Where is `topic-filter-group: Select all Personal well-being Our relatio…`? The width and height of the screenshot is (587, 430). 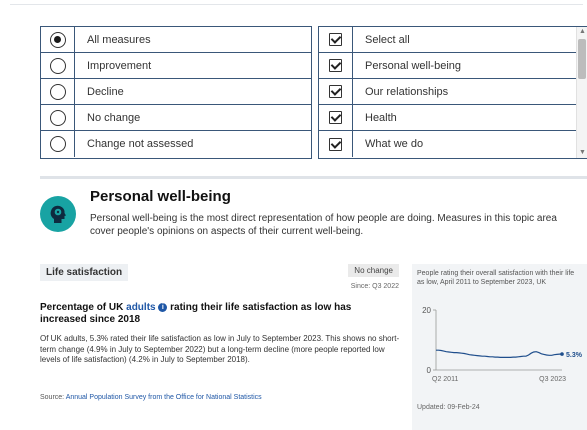 topic-filter-group: Select all Personal well-being Our relatio… is located at coordinates (452, 92).